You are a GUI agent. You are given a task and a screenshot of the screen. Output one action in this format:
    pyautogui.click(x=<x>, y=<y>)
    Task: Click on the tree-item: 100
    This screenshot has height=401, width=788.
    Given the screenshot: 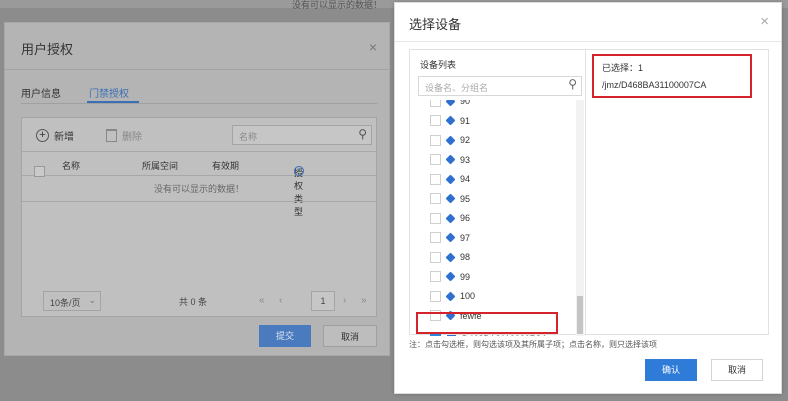 What is the action you would take?
    pyautogui.click(x=452, y=296)
    